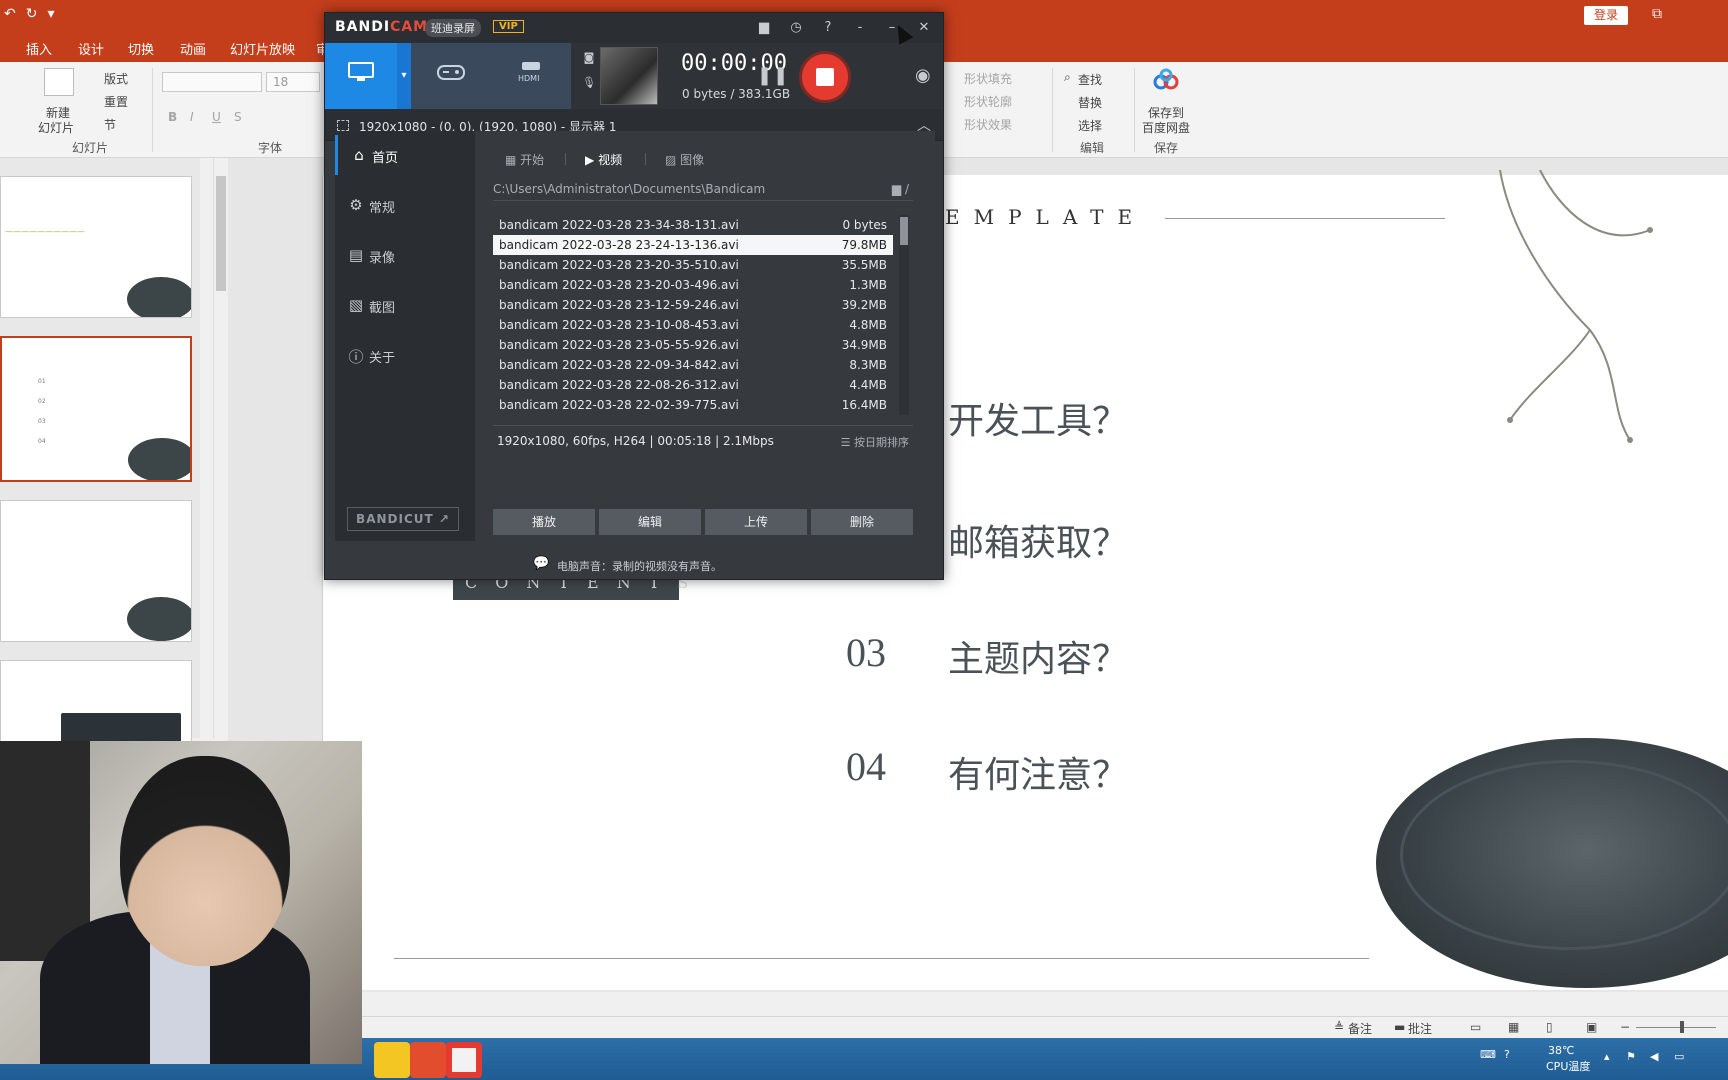 The image size is (1728, 1080). I want to click on tab-slideshow: 幻灯片放映, so click(262, 48).